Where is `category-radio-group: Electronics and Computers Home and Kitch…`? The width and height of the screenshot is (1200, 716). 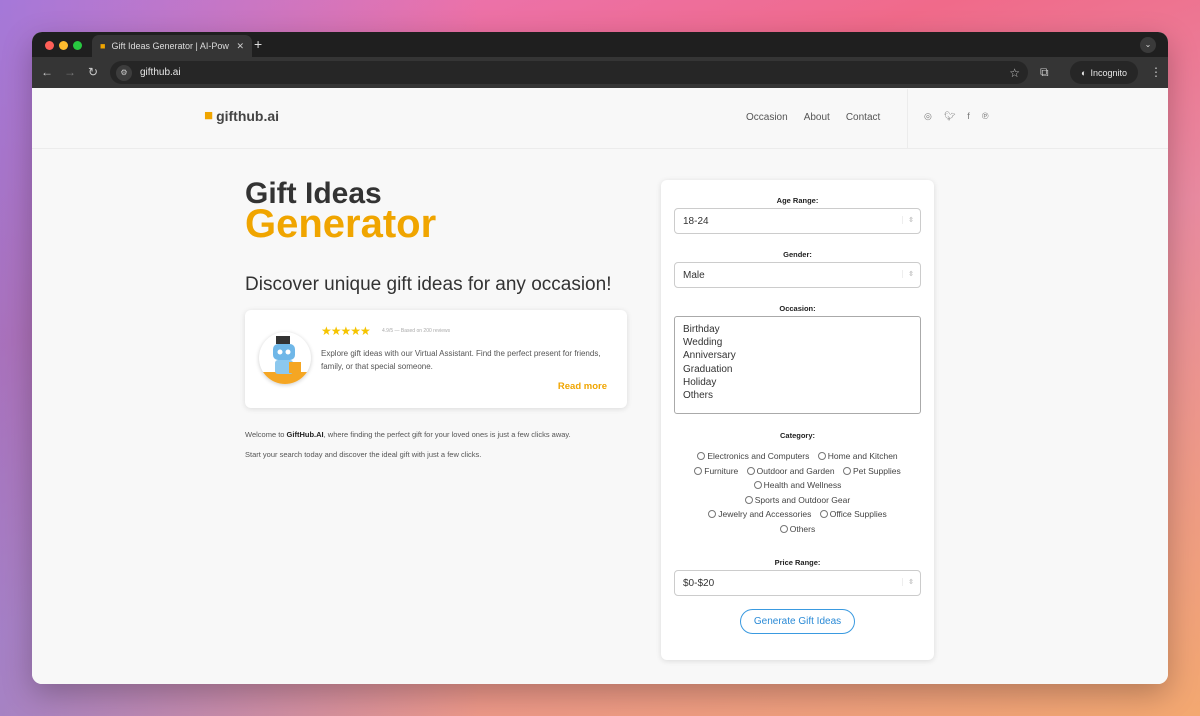
category-radio-group: Electronics and Computers Home and Kitch… is located at coordinates (797, 492).